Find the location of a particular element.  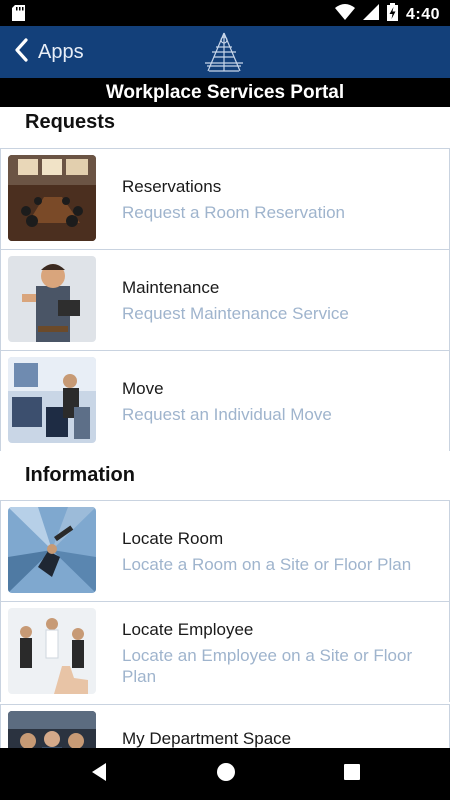

maintenance-worker-image is located at coordinates (52, 299).